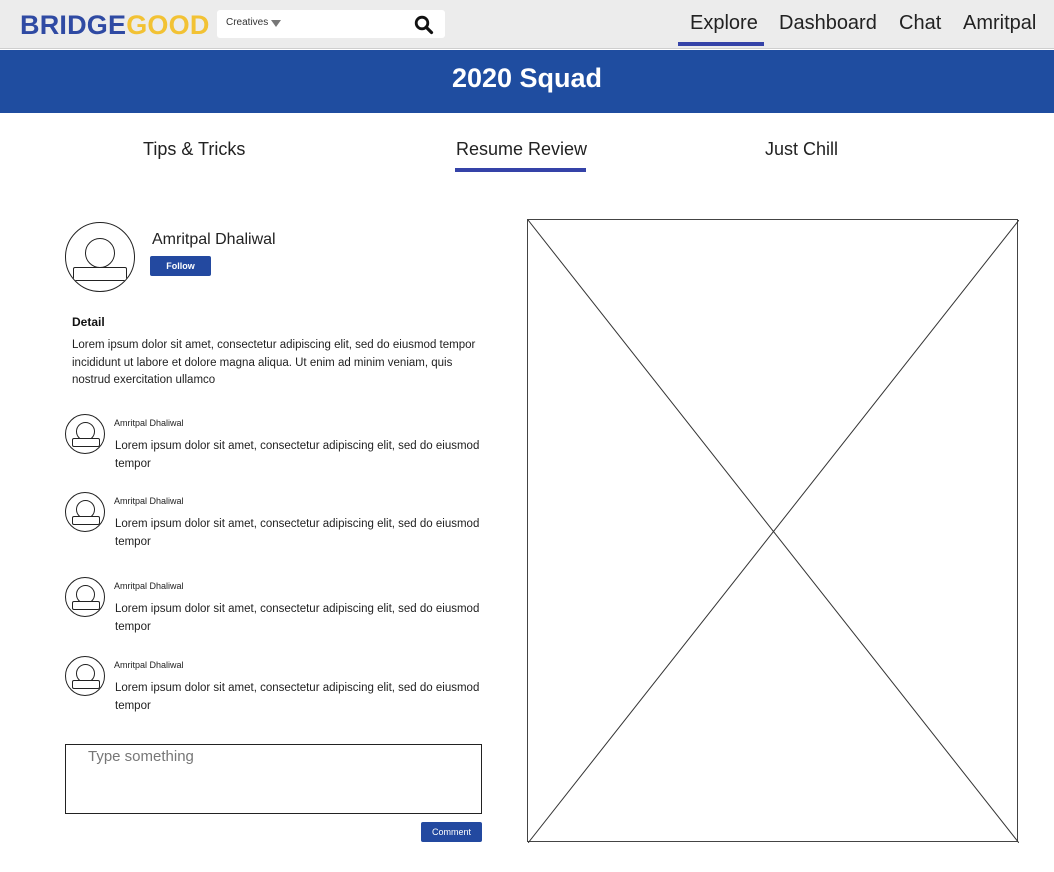 This screenshot has width=1054, height=872. I want to click on tab-just-chill: Just Chill, so click(801, 149).